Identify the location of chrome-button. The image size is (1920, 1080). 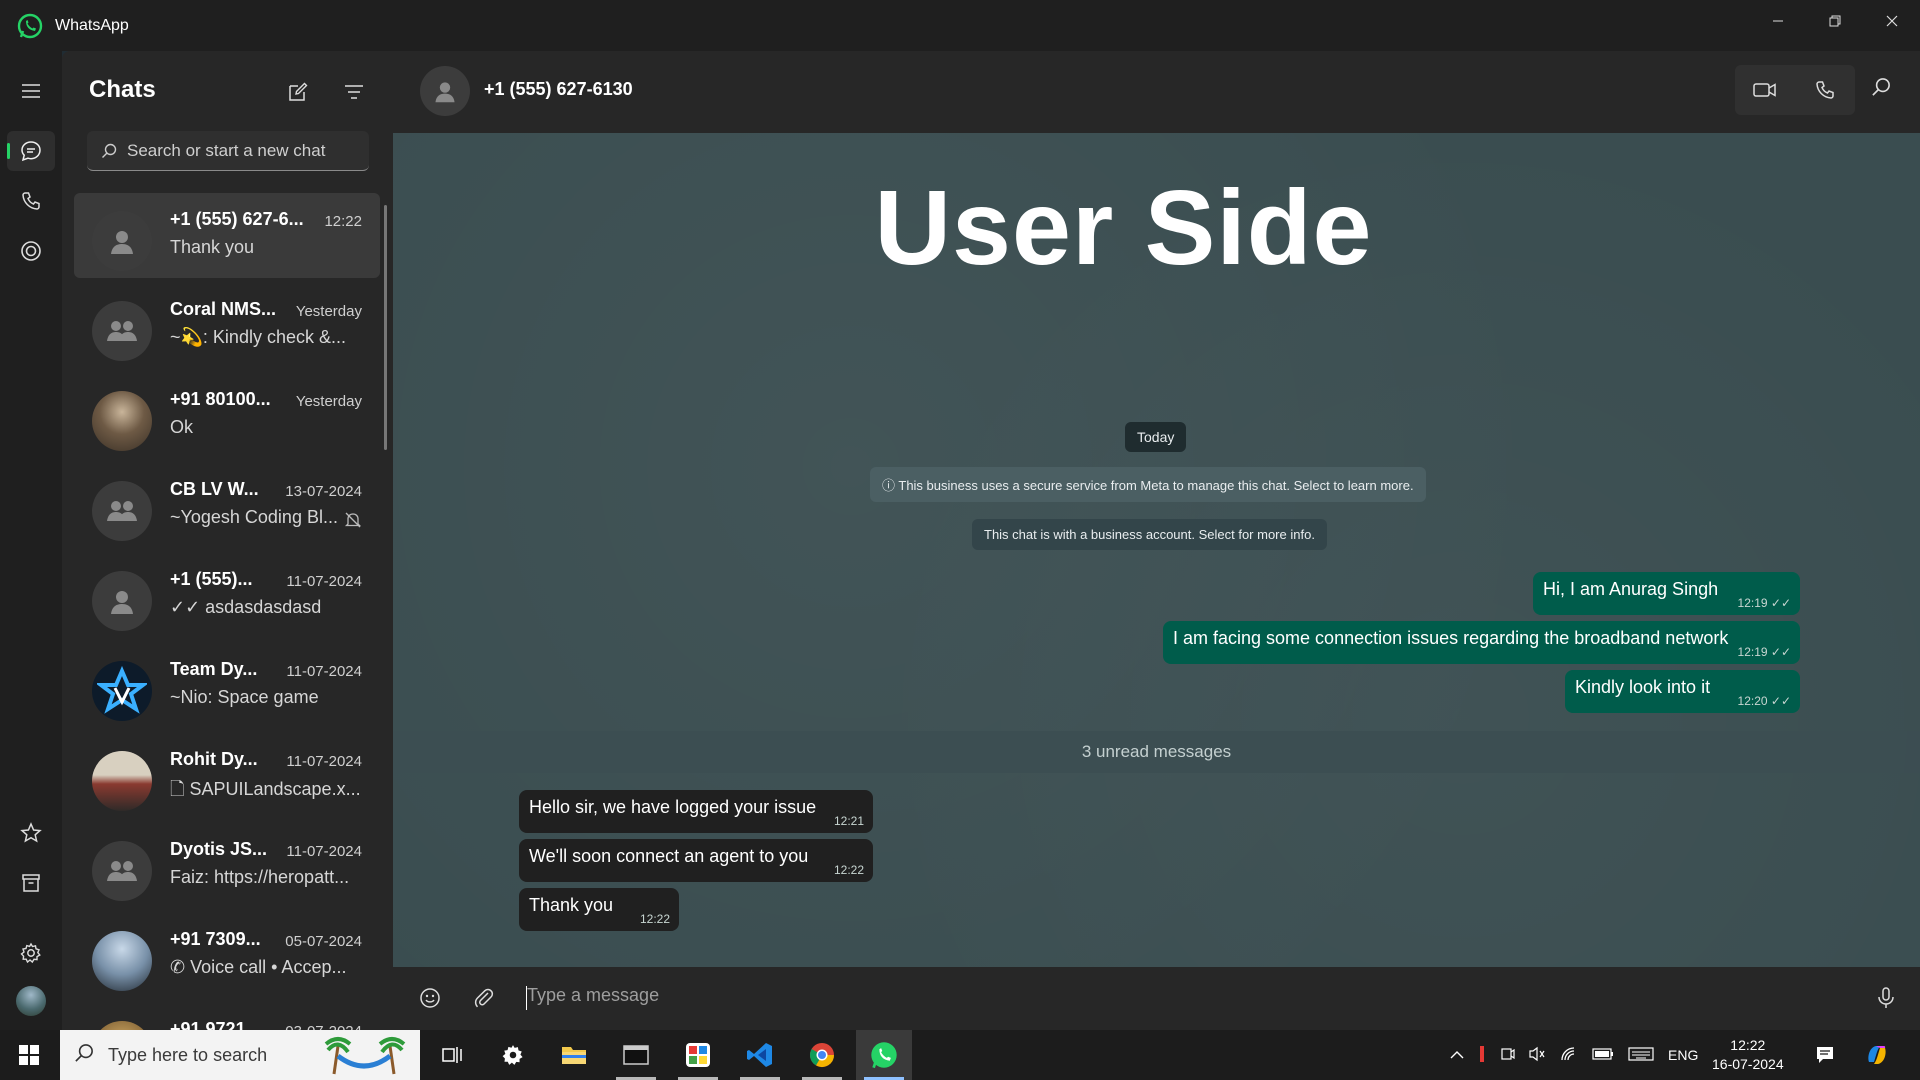
(822, 1055).